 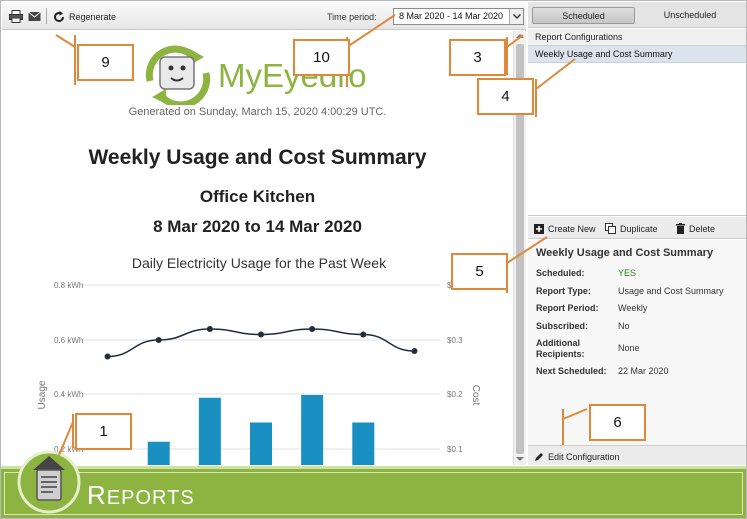 I want to click on detail-key: Report Period:, so click(x=567, y=308).